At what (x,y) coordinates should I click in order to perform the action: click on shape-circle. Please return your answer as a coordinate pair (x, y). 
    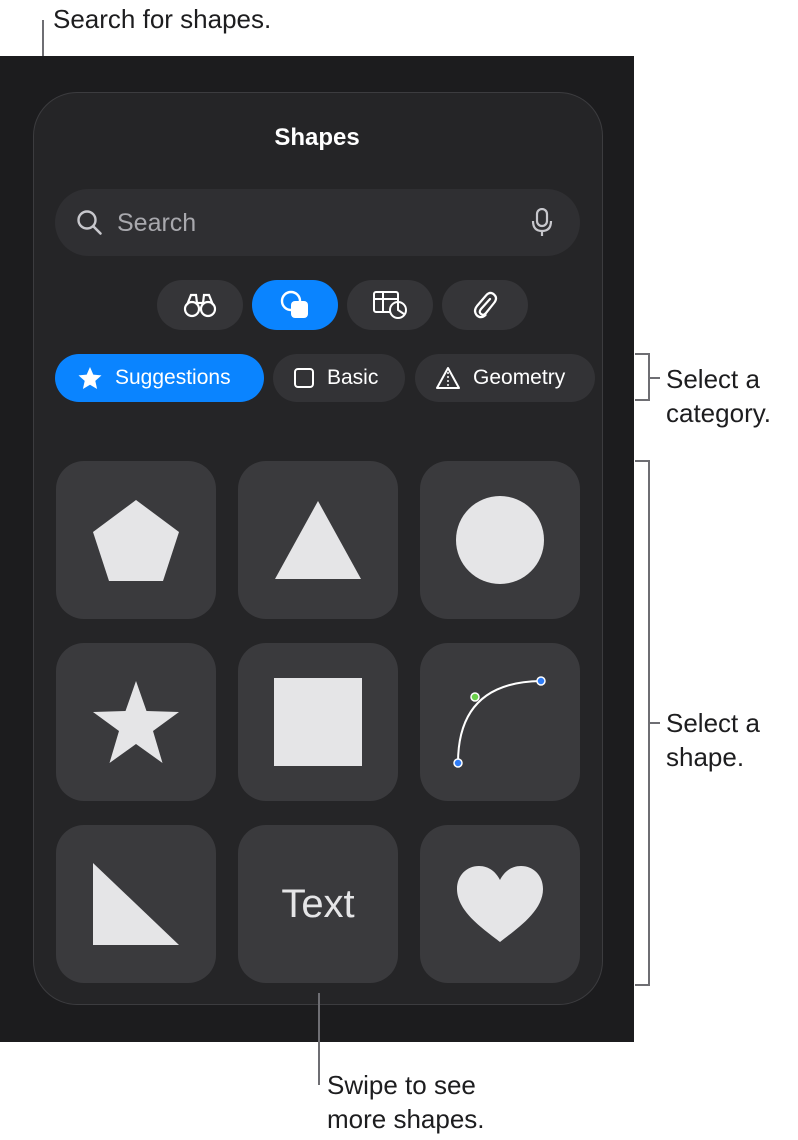
    Looking at the image, I should click on (500, 540).